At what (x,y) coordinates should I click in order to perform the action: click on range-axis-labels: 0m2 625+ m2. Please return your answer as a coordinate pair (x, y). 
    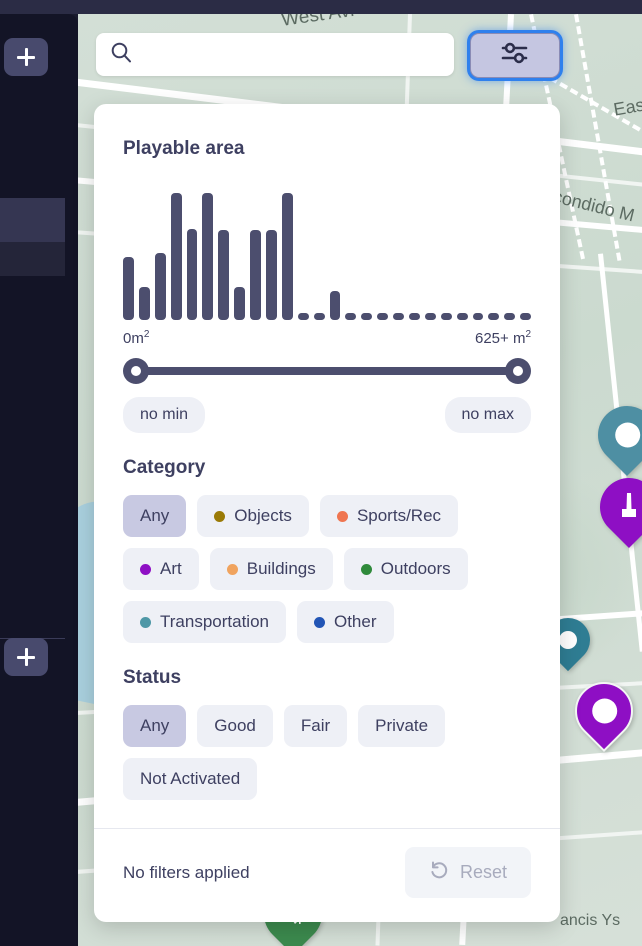
    Looking at the image, I should click on (327, 338).